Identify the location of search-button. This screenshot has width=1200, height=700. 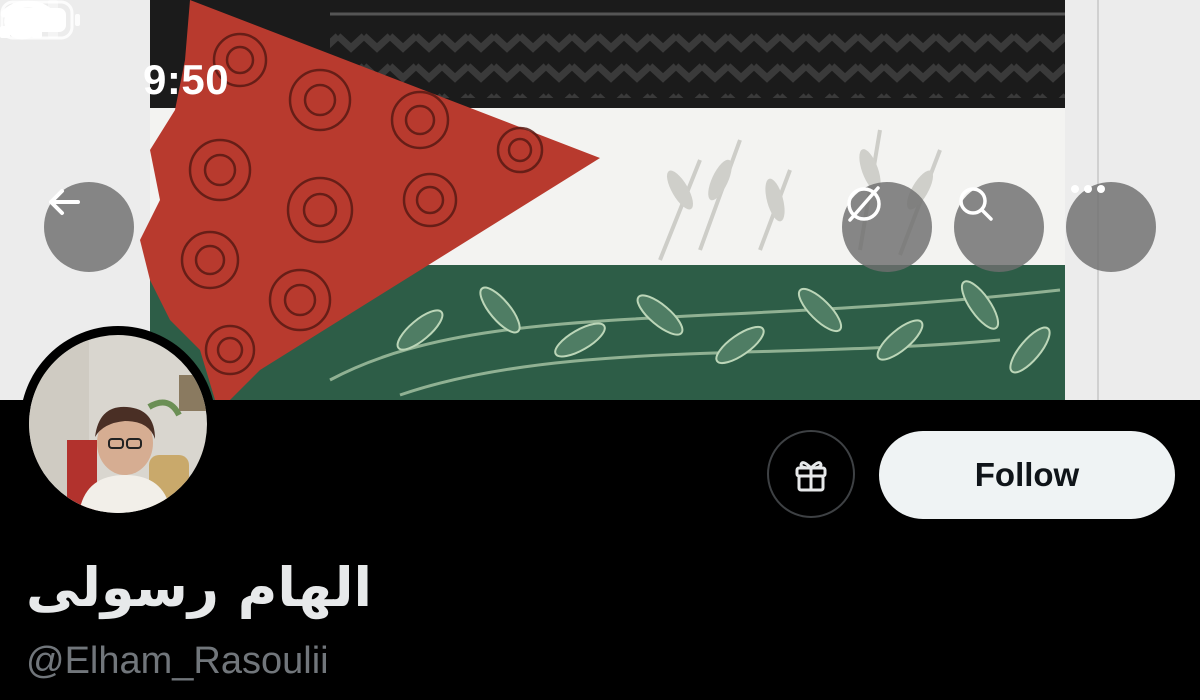
(999, 227).